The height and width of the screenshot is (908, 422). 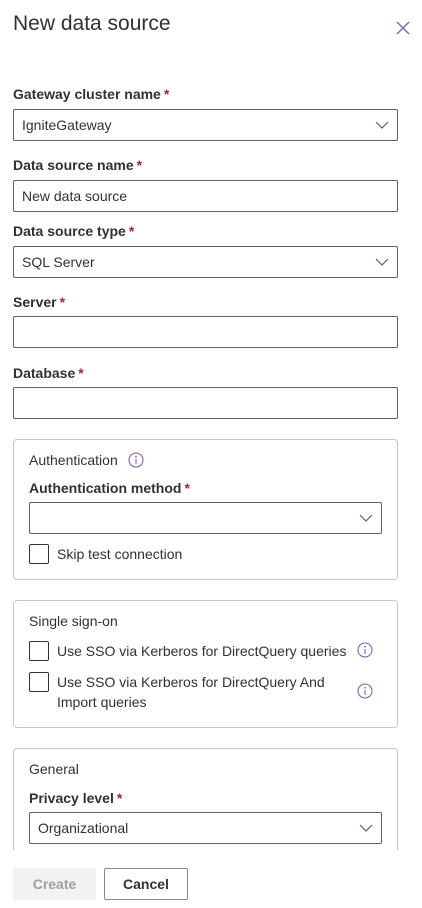 What do you see at coordinates (74, 231) in the screenshot?
I see `datasource-type-label: Data source type *` at bounding box center [74, 231].